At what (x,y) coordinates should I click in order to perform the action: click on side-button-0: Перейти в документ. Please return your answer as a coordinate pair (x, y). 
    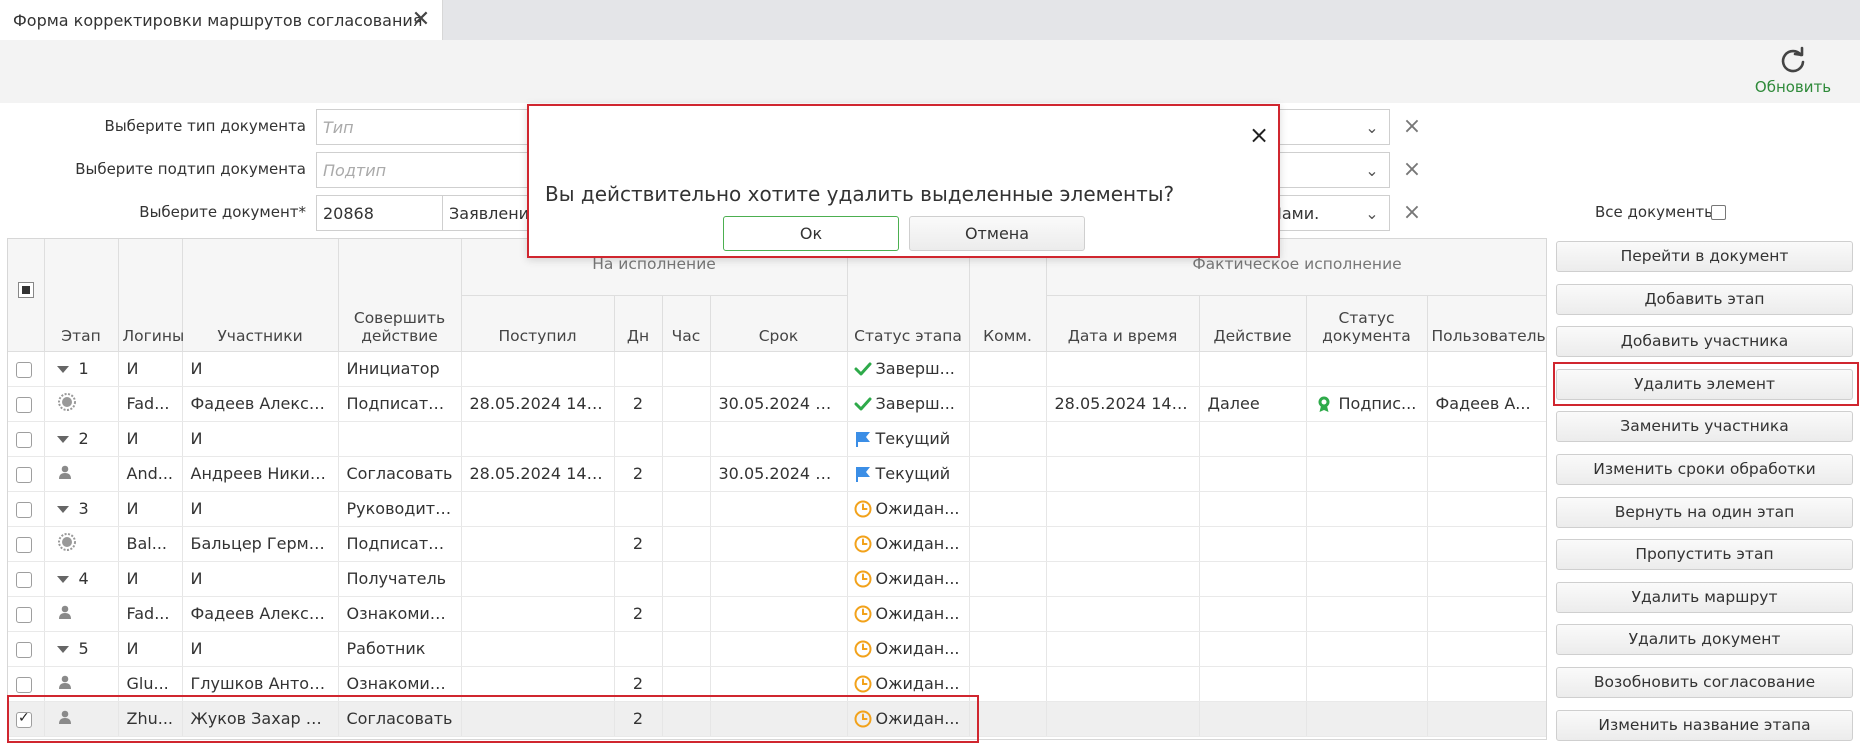
    Looking at the image, I should click on (1704, 256).